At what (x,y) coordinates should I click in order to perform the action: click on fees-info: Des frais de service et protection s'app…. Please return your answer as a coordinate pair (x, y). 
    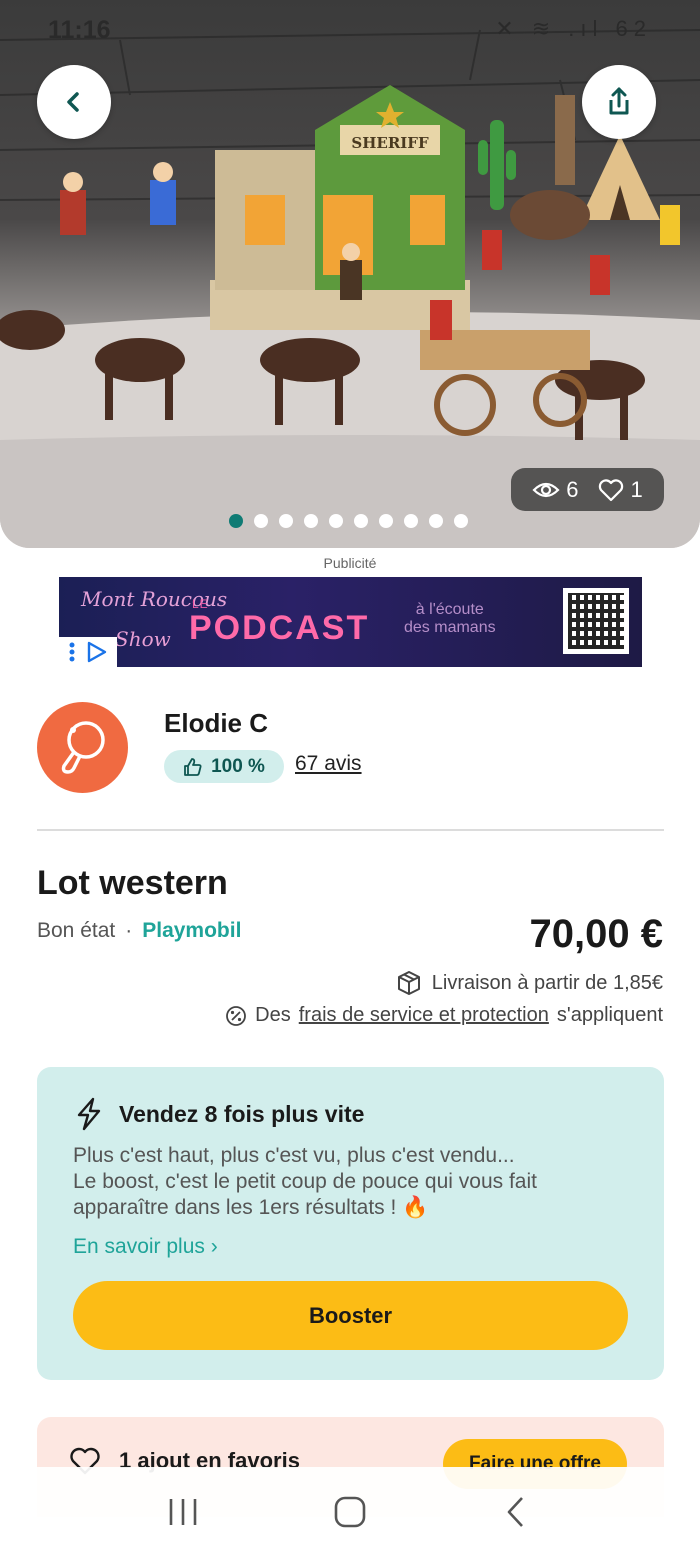
    Looking at the image, I should click on (444, 1015).